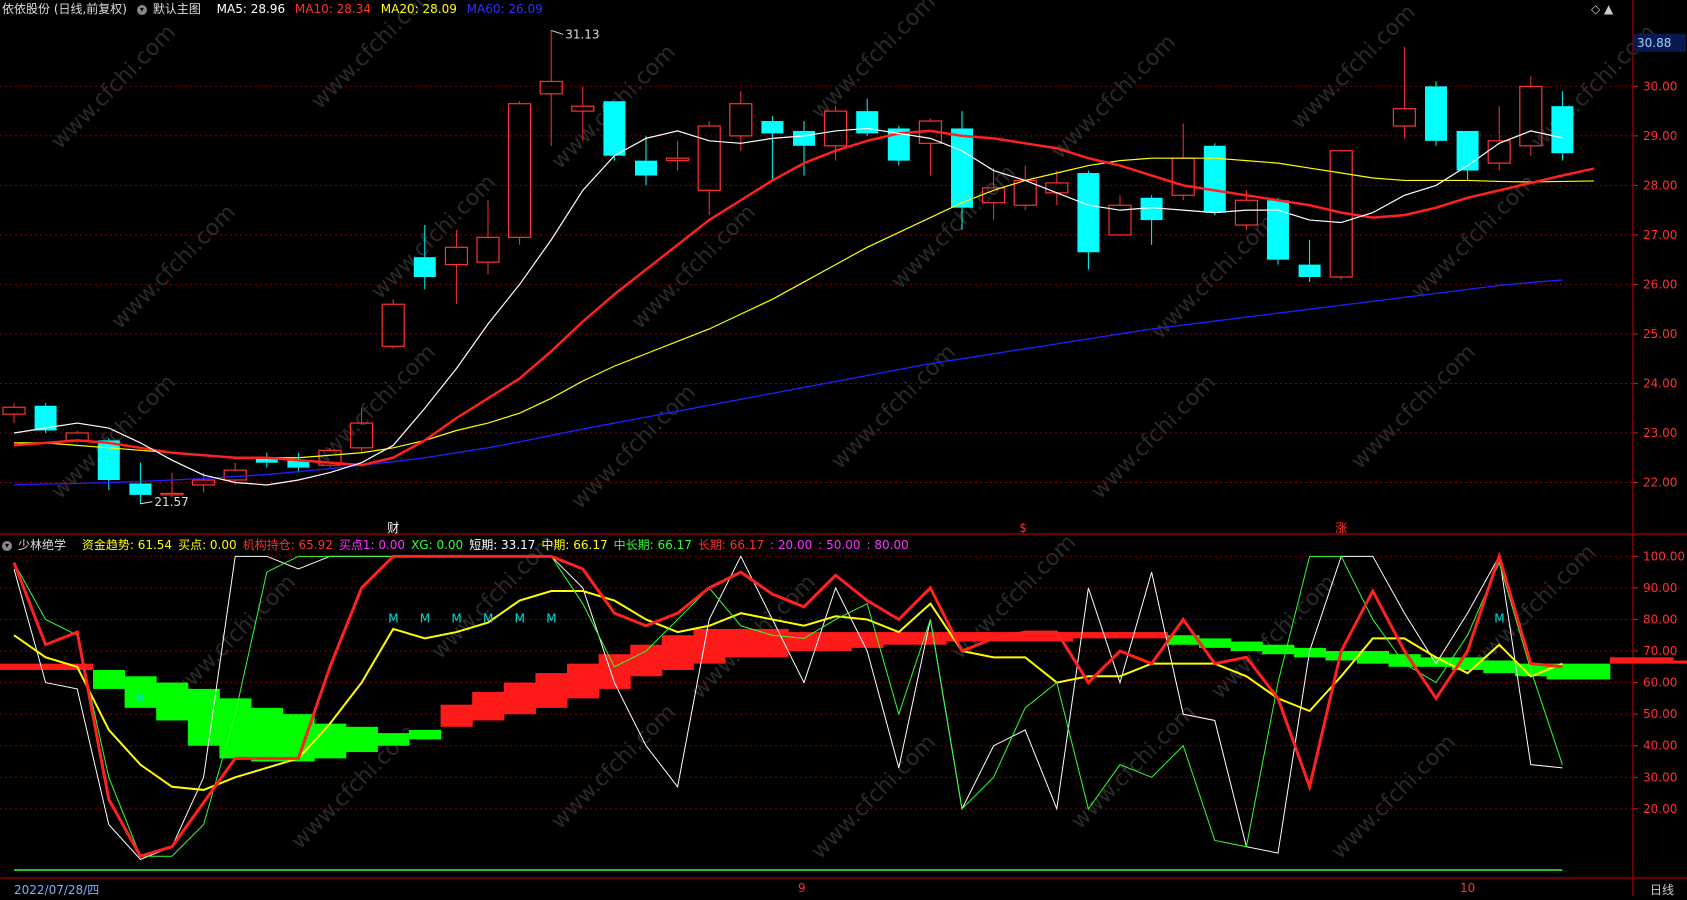 Image resolution: width=1687 pixels, height=900 pixels. Describe the element at coordinates (1660, 809) in the screenshot. I see `indicator-tick-label: 20.00` at that location.